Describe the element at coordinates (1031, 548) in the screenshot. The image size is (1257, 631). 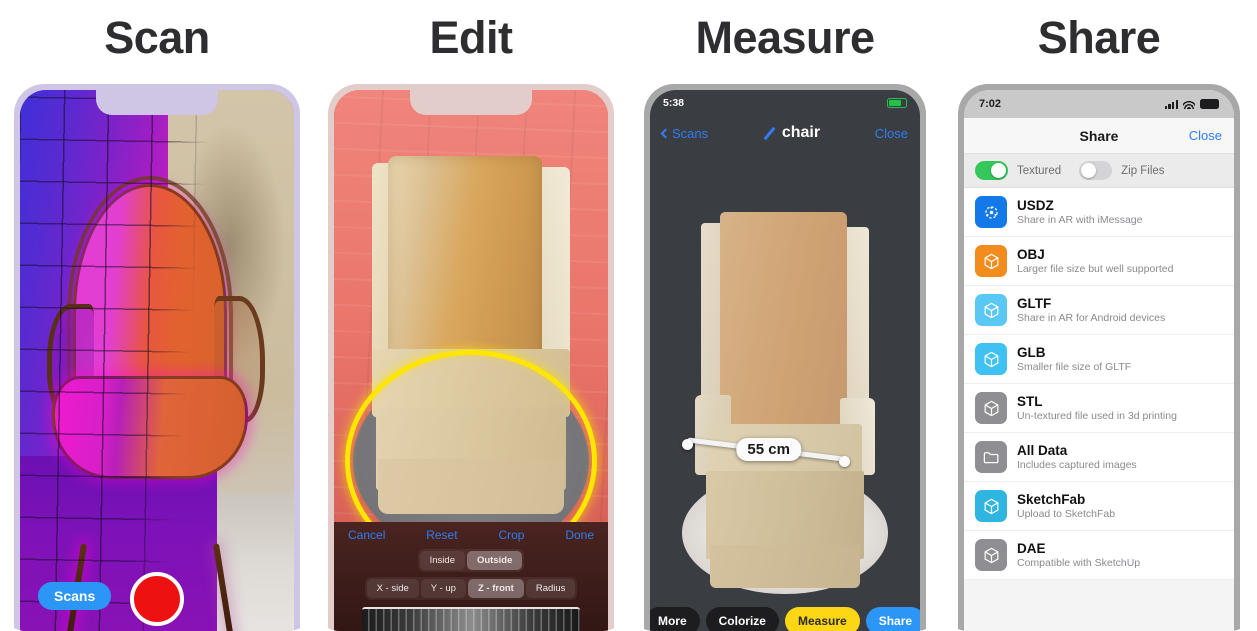
I see `format-name: DAE` at that location.